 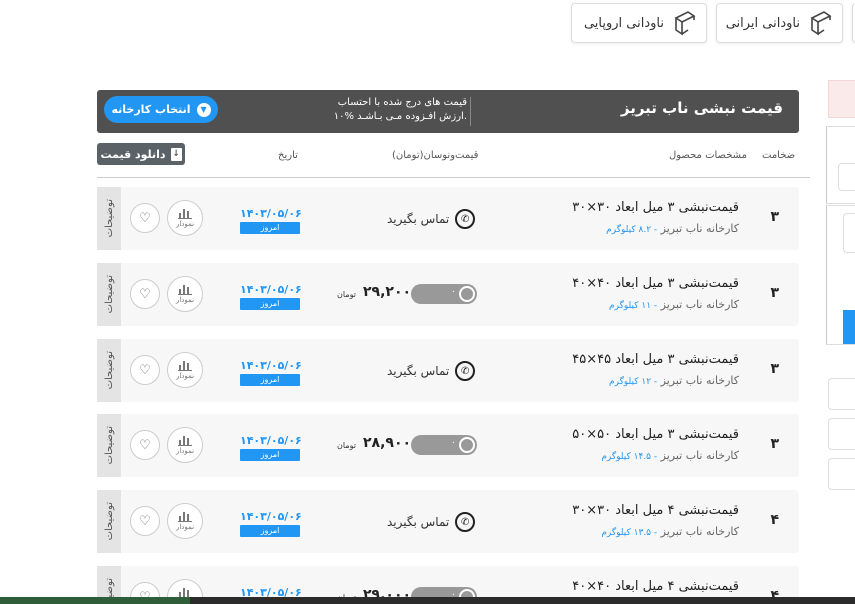 I want to click on product-name: قیمت‌نبشی ۳ میل ابعاد ۵۰×۵۰, so click(x=655, y=434).